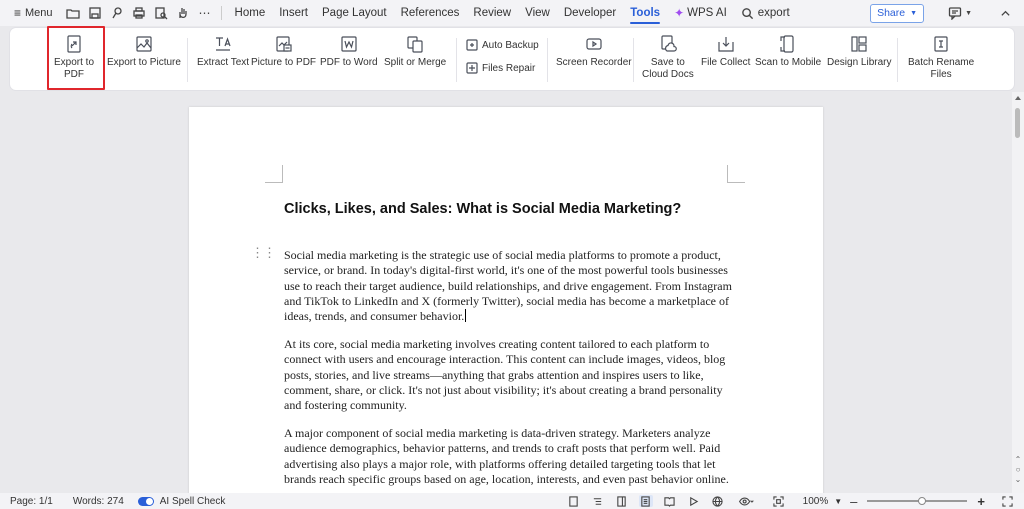 This screenshot has height=509, width=1024. I want to click on tab-view: View, so click(537, 13).